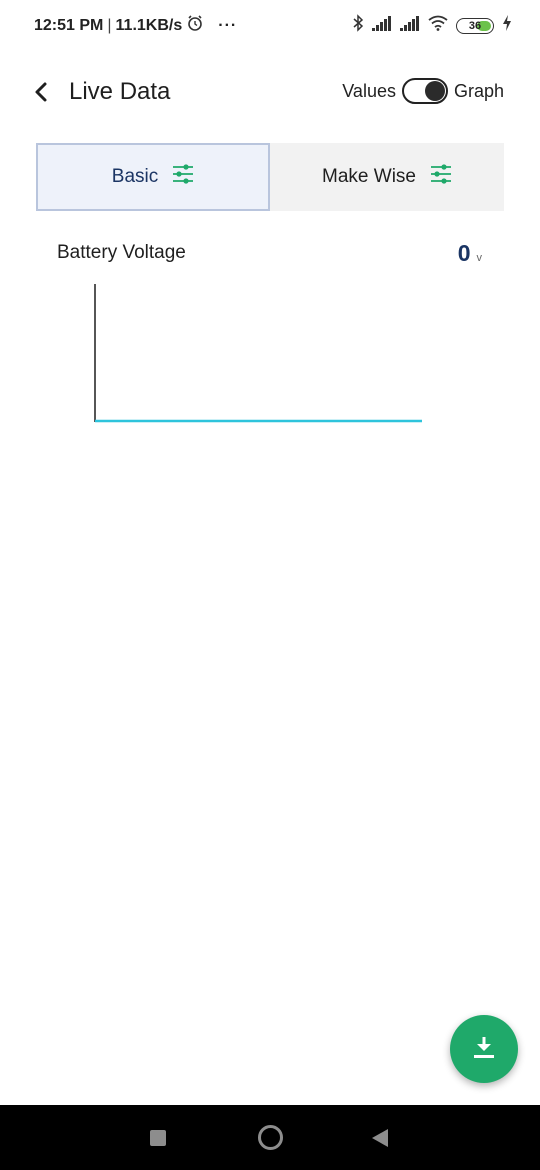 This screenshot has width=540, height=1170. Describe the element at coordinates (438, 25) in the screenshot. I see `wifi-icon` at that location.